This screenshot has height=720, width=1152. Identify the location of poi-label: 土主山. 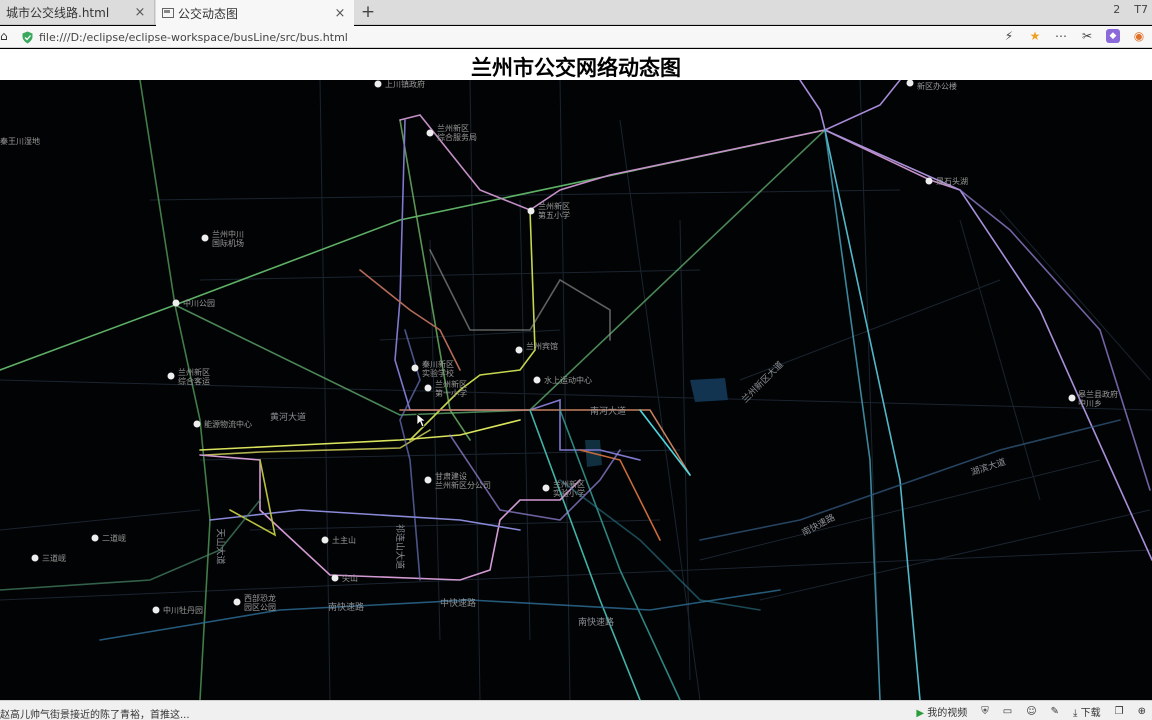
(344, 540).